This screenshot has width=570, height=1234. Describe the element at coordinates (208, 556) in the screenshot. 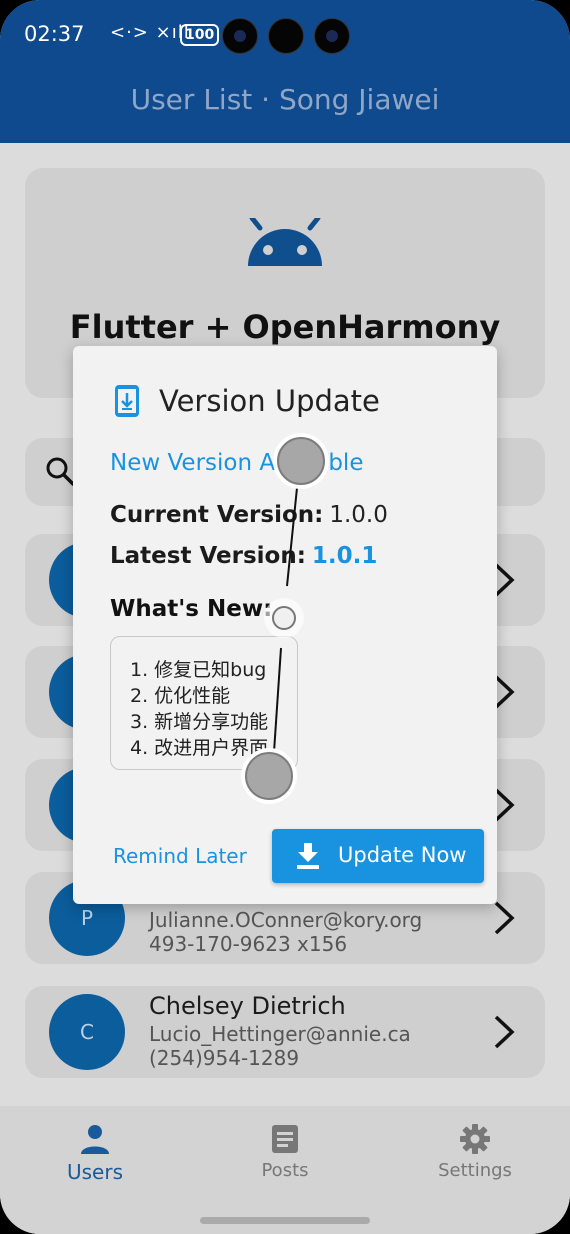

I see `latest-version-label: Latest Version:` at that location.